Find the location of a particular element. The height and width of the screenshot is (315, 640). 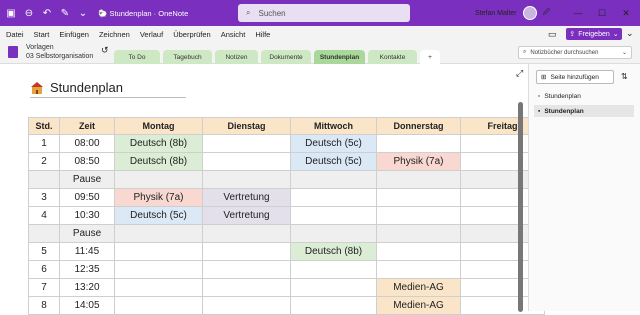

more-icon: ⌄ is located at coordinates (83, 13).